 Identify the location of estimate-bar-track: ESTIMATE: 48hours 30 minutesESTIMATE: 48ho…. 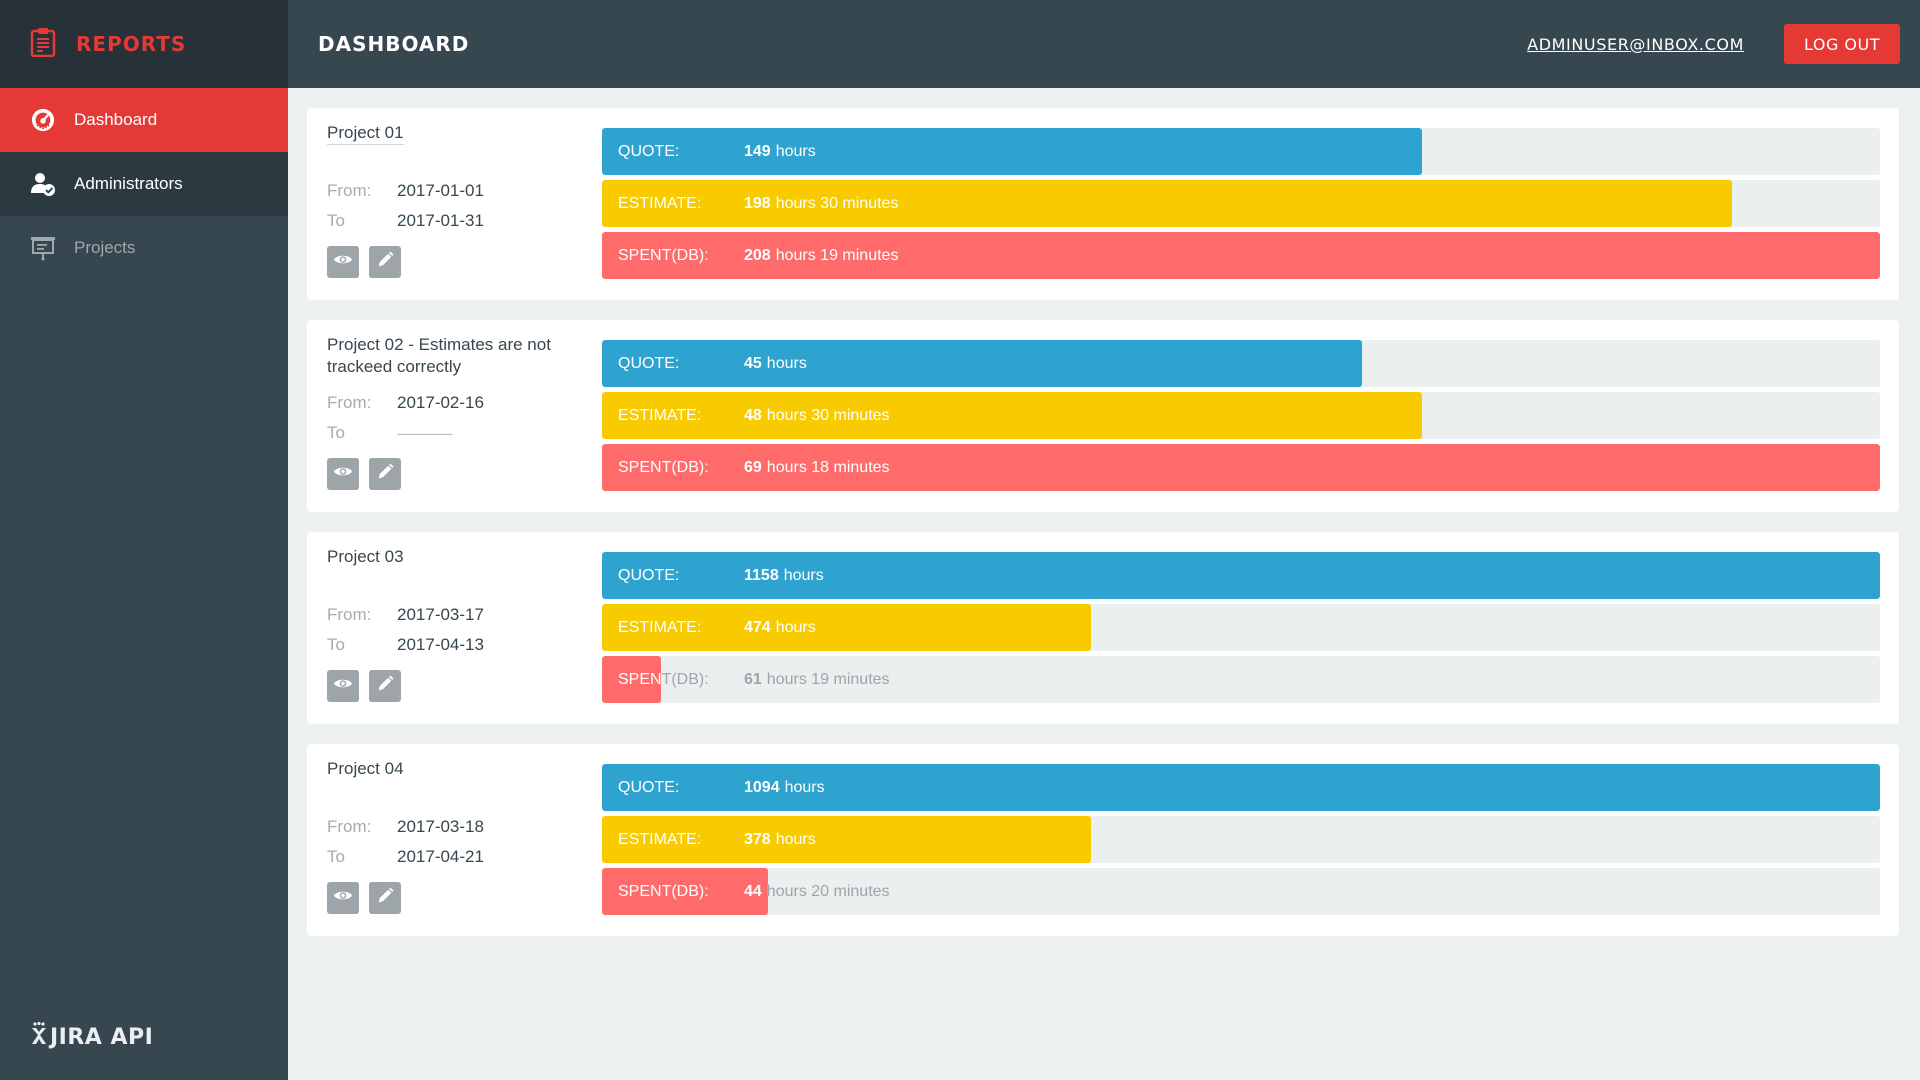
(1241, 415).